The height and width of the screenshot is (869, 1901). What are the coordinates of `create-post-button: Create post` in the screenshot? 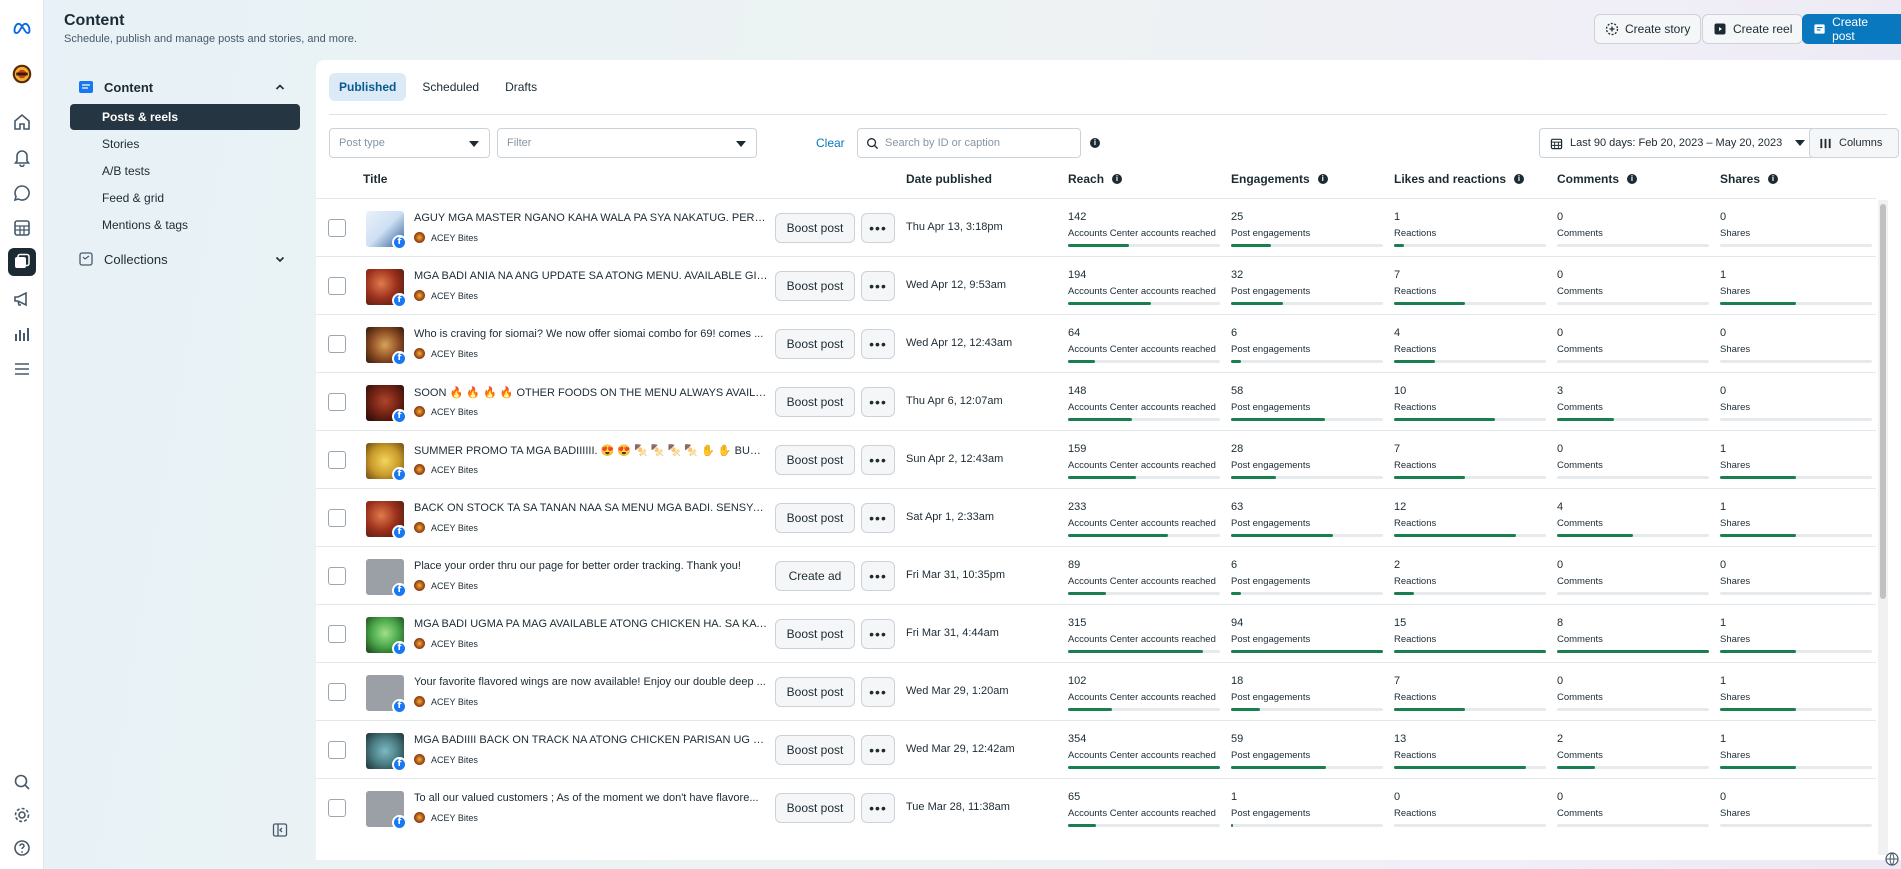 It's located at (1851, 29).